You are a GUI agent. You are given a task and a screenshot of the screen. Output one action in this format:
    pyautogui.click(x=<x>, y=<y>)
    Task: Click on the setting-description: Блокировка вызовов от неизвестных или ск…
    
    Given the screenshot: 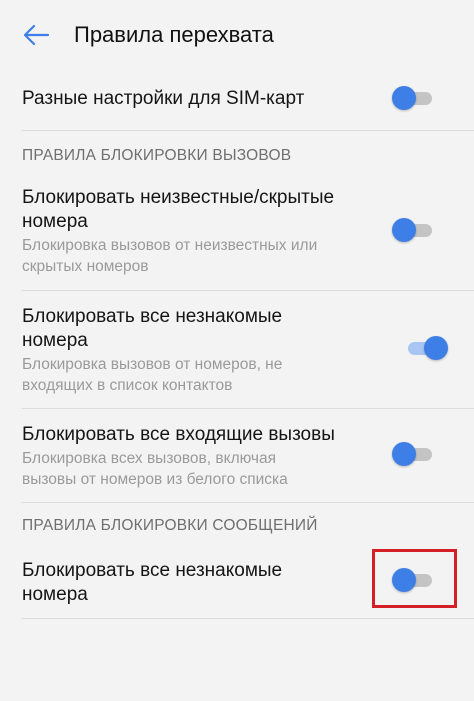 What is the action you would take?
    pyautogui.click(x=170, y=256)
    